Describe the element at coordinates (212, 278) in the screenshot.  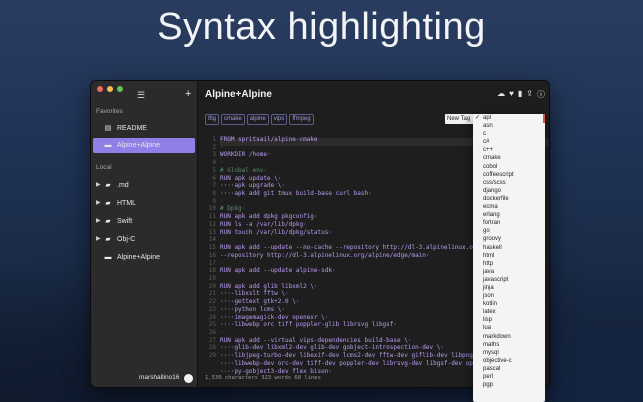
I see `line-number: 19` at that location.